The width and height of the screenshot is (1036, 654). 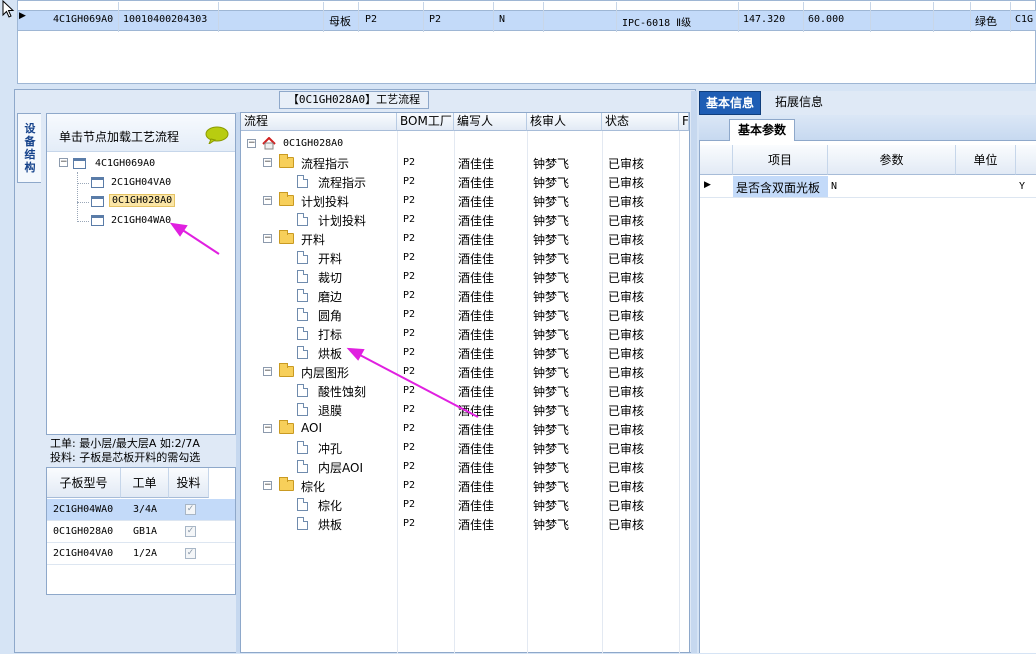 I want to click on tree-node-child: 2C1GH04WA0, so click(x=141, y=220).